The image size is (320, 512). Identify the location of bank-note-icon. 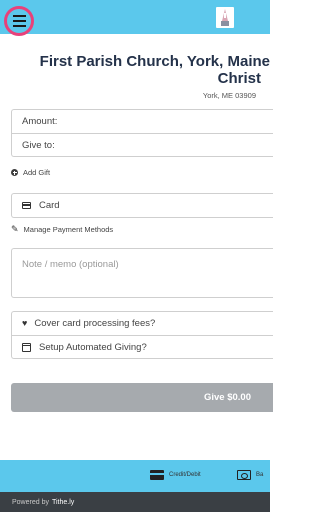
(244, 475).